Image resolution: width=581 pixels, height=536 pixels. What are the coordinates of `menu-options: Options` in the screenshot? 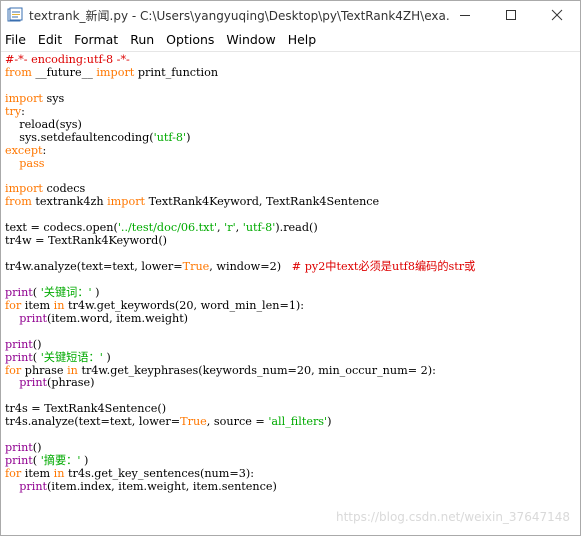 It's located at (190, 39).